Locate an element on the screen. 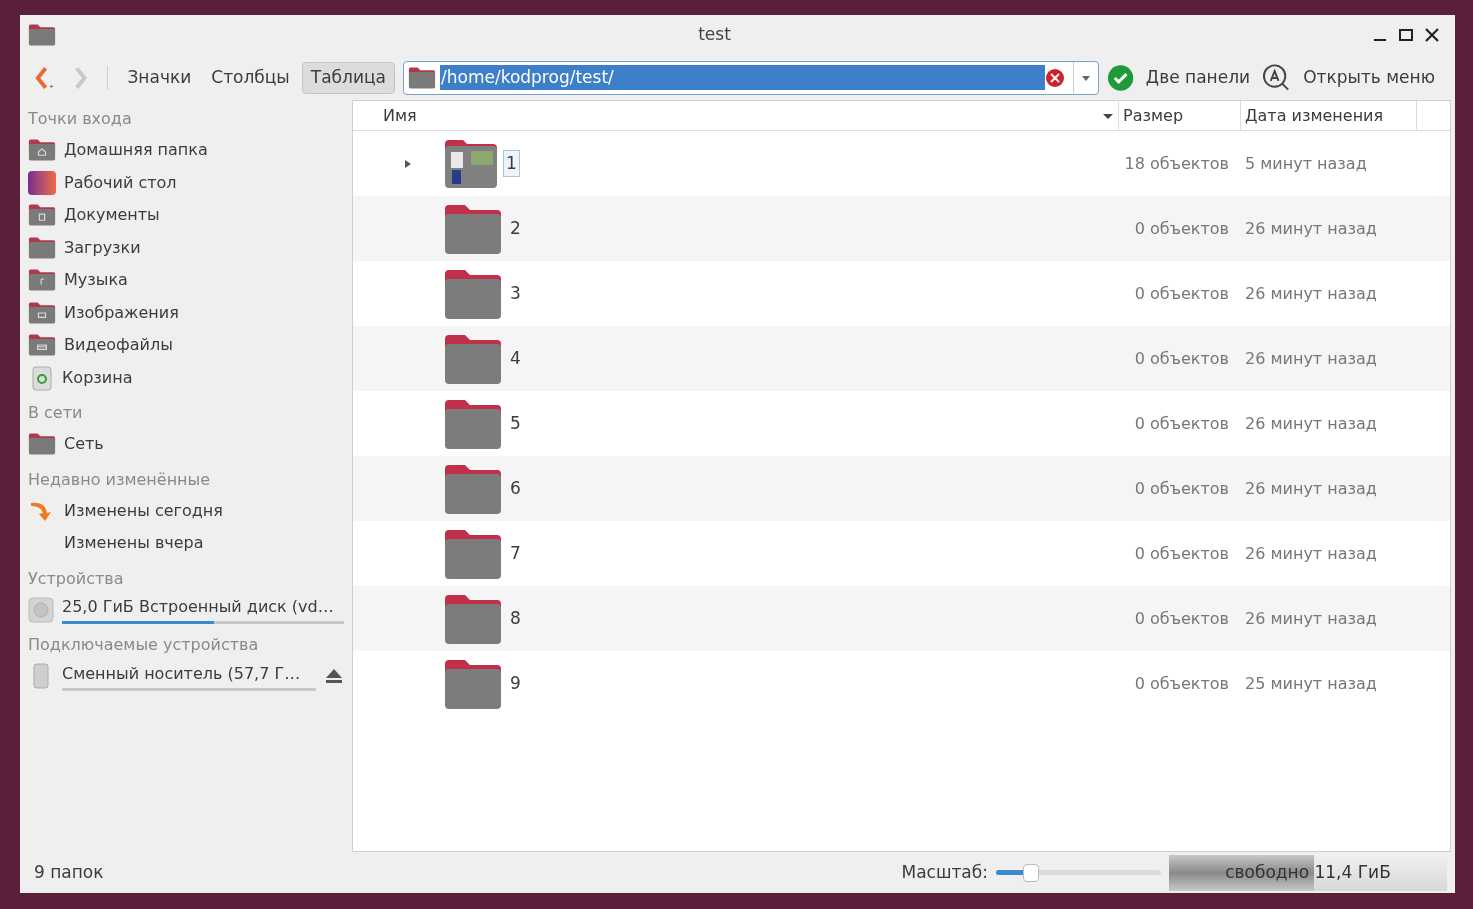 This screenshot has width=1473, height=909. clear-icon is located at coordinates (1054, 77).